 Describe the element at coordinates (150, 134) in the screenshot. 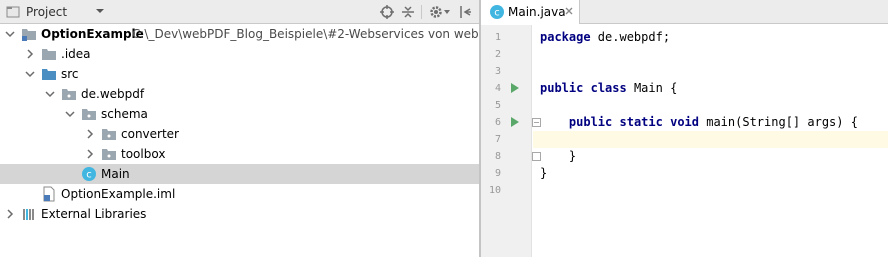

I see `tree-item-label: converter` at that location.